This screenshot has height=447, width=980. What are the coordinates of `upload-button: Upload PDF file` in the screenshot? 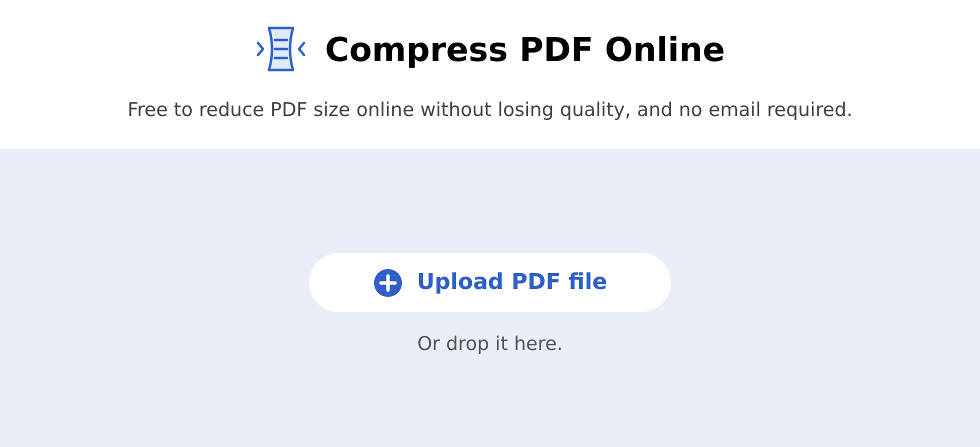 It's located at (490, 282).